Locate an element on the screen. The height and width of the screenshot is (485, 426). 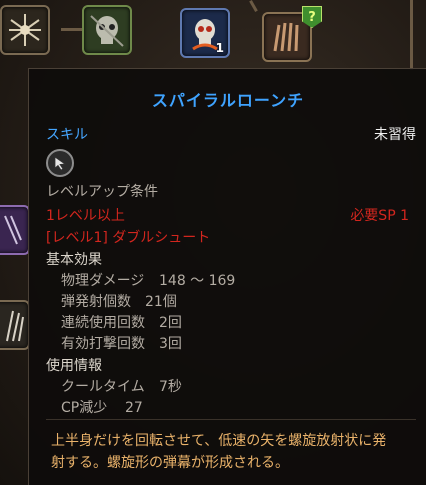
effect-value: 148 ～ 169 is located at coordinates (197, 281).